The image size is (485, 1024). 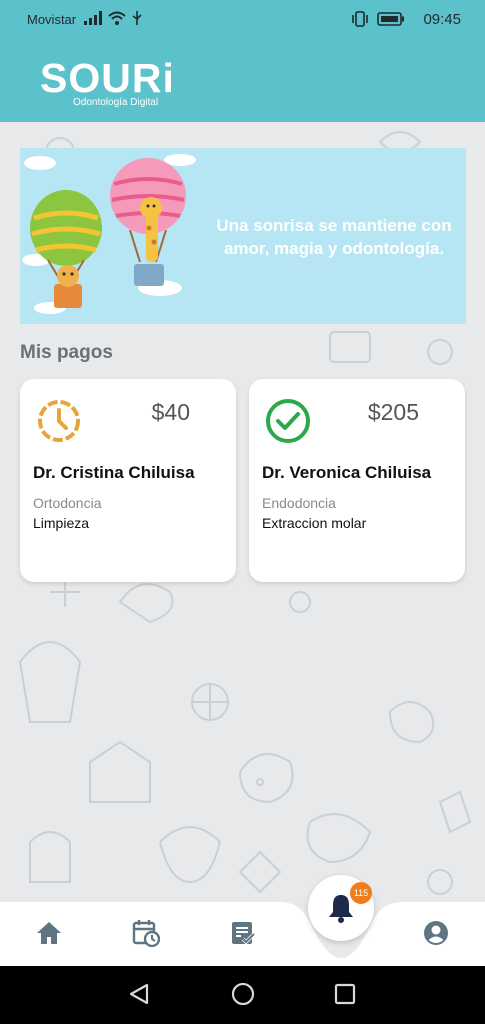 I want to click on carrier-name: Movistar, so click(x=52, y=19).